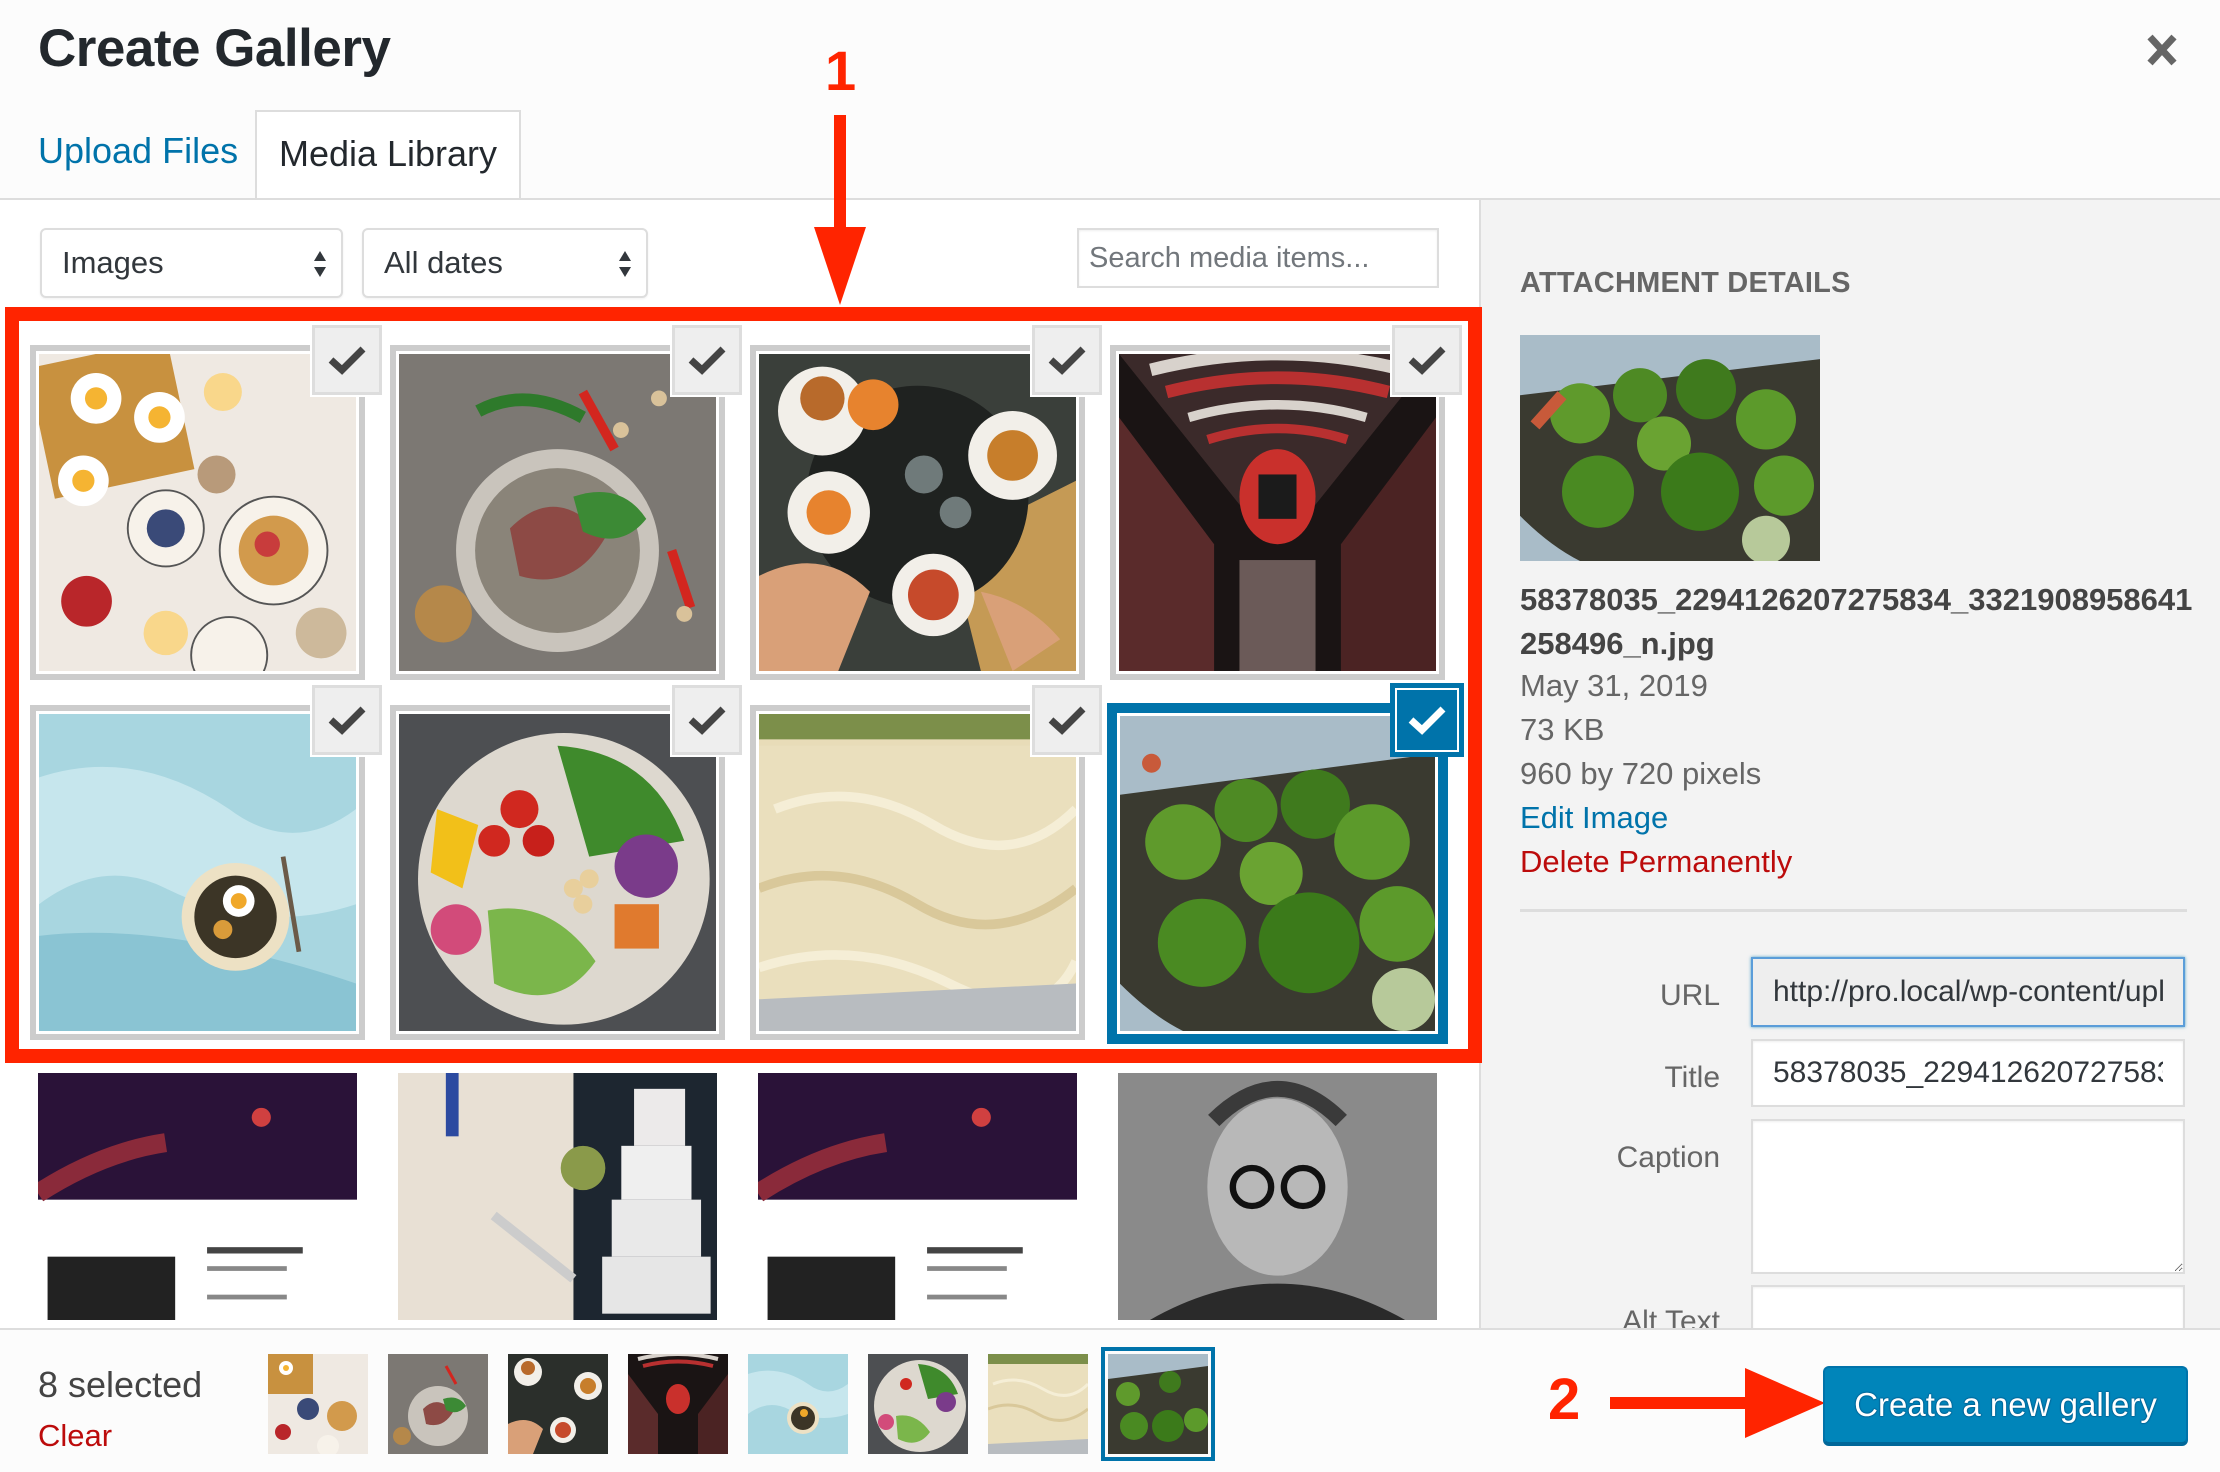 The image size is (2220, 1472). What do you see at coordinates (318, 1404) in the screenshot?
I see `selection-thumb-breakfast-spread` at bounding box center [318, 1404].